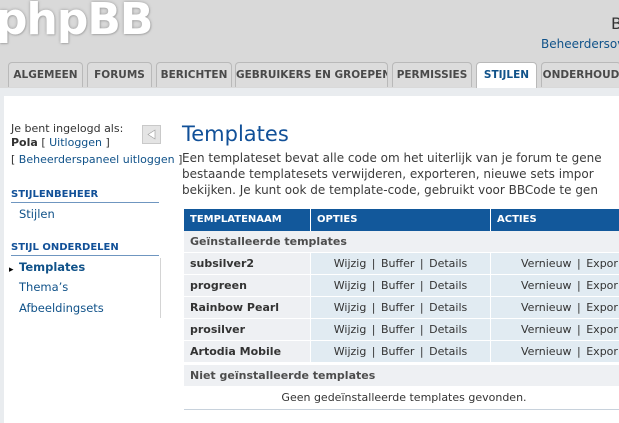  I want to click on arrow-left-icon, so click(151, 134).